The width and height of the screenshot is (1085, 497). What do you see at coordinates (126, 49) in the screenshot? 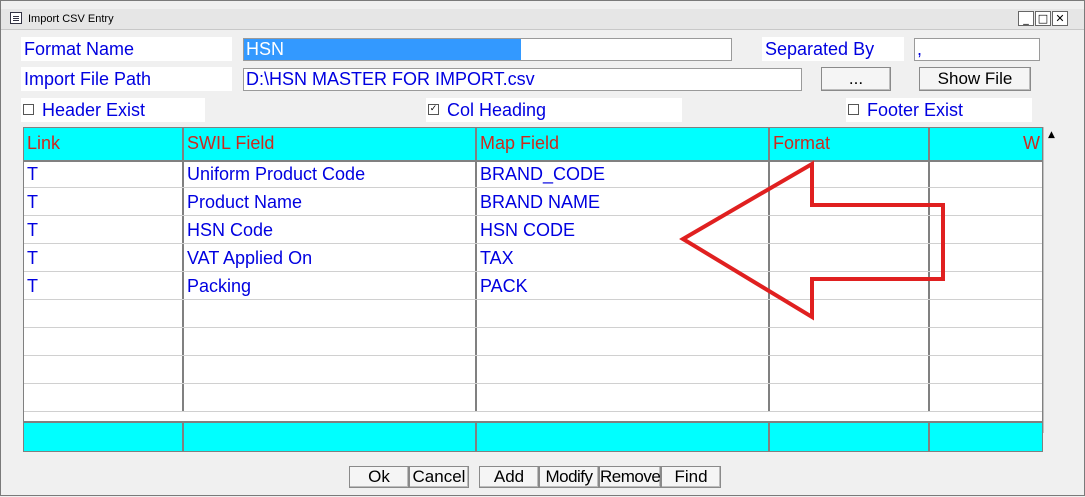
I see `format-name-label: Format Name` at bounding box center [126, 49].